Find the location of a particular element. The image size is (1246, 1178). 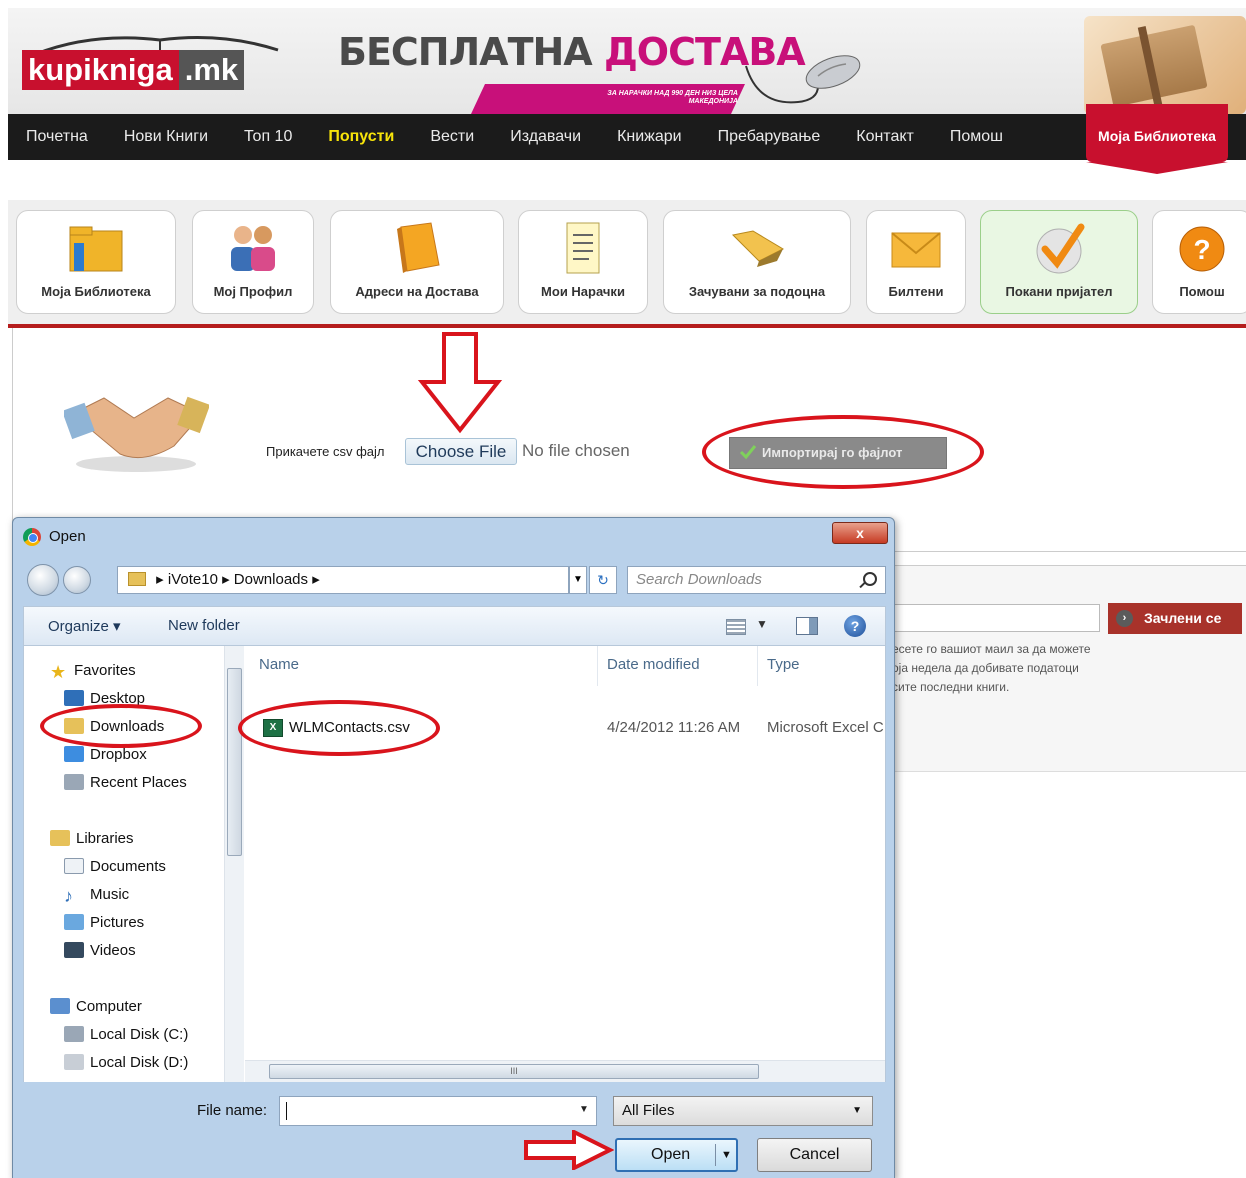

nav-home: Почетна is located at coordinates (57, 137).